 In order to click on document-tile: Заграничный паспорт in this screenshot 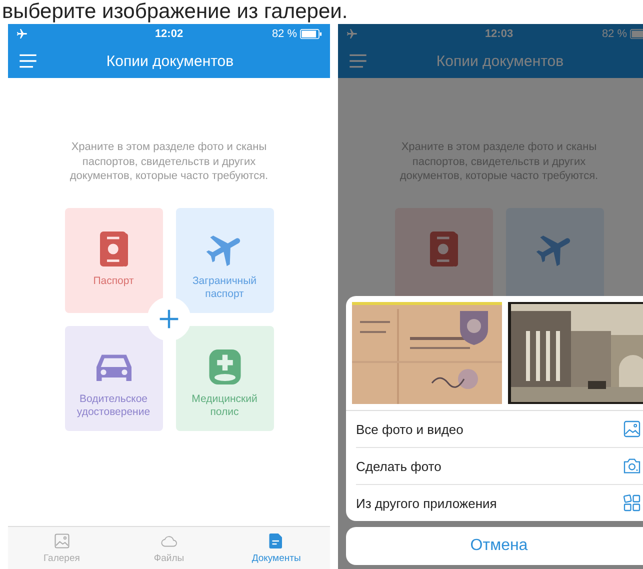, I will do `click(225, 260)`.